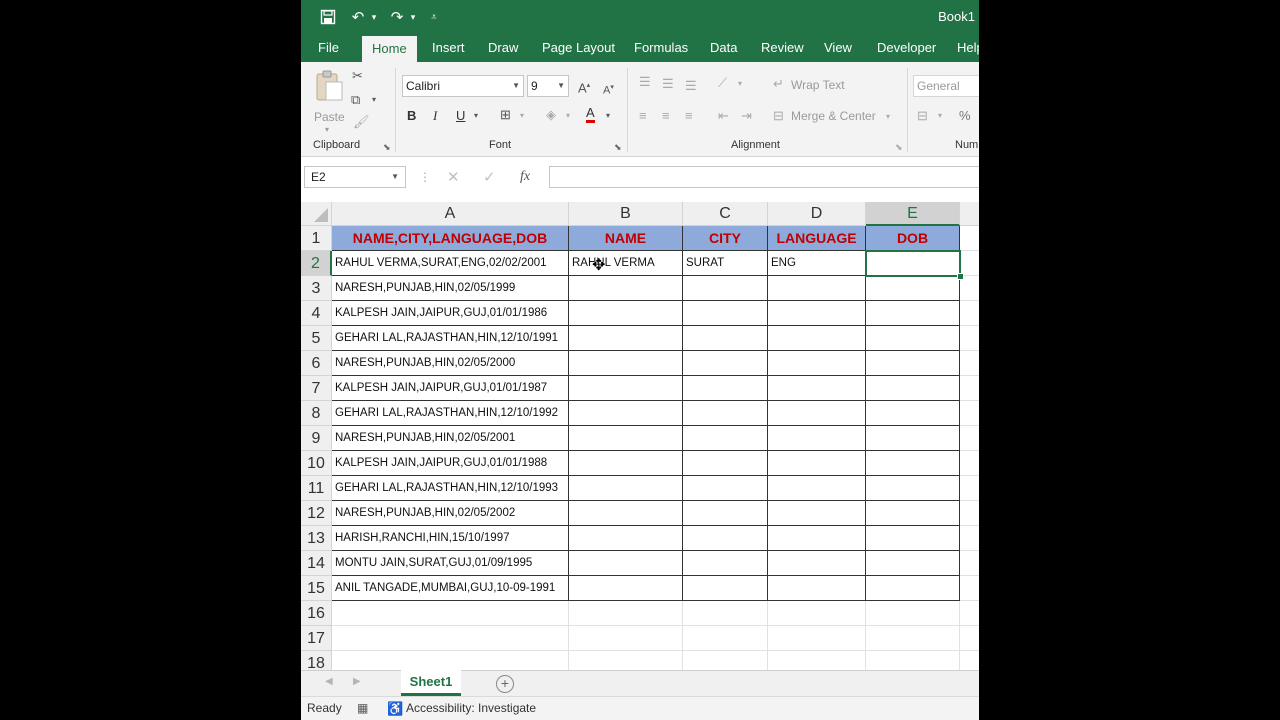 The width and height of the screenshot is (1280, 720). I want to click on cell-e17, so click(913, 638).